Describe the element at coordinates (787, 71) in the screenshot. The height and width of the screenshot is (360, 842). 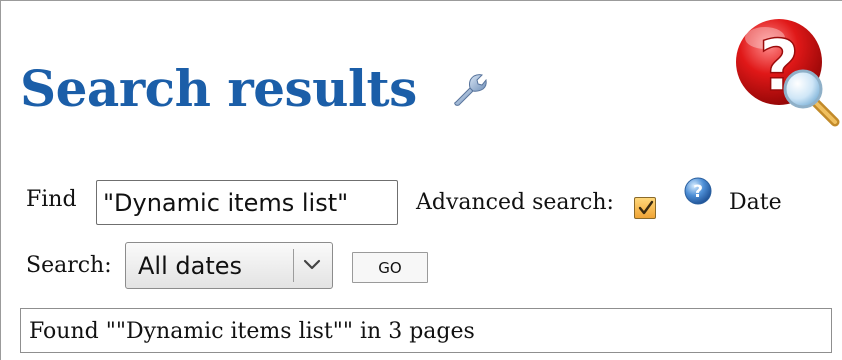
I see `help-search-logo: ?` at that location.